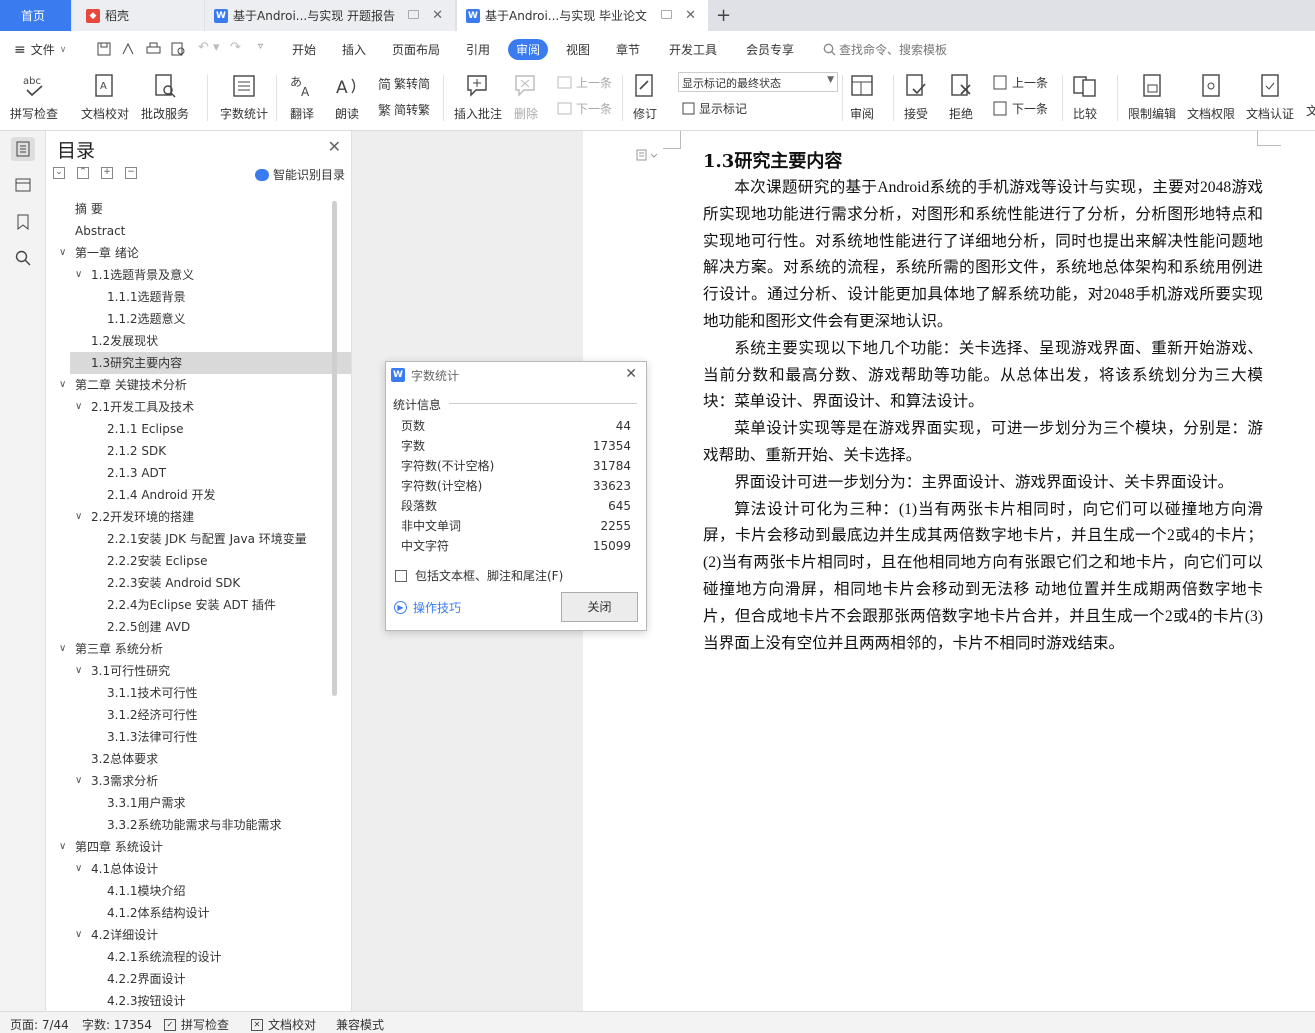 Image resolution: width=1315 pixels, height=1033 pixels. What do you see at coordinates (1211, 97) in the screenshot?
I see `doc-permission-button: 文档权限` at bounding box center [1211, 97].